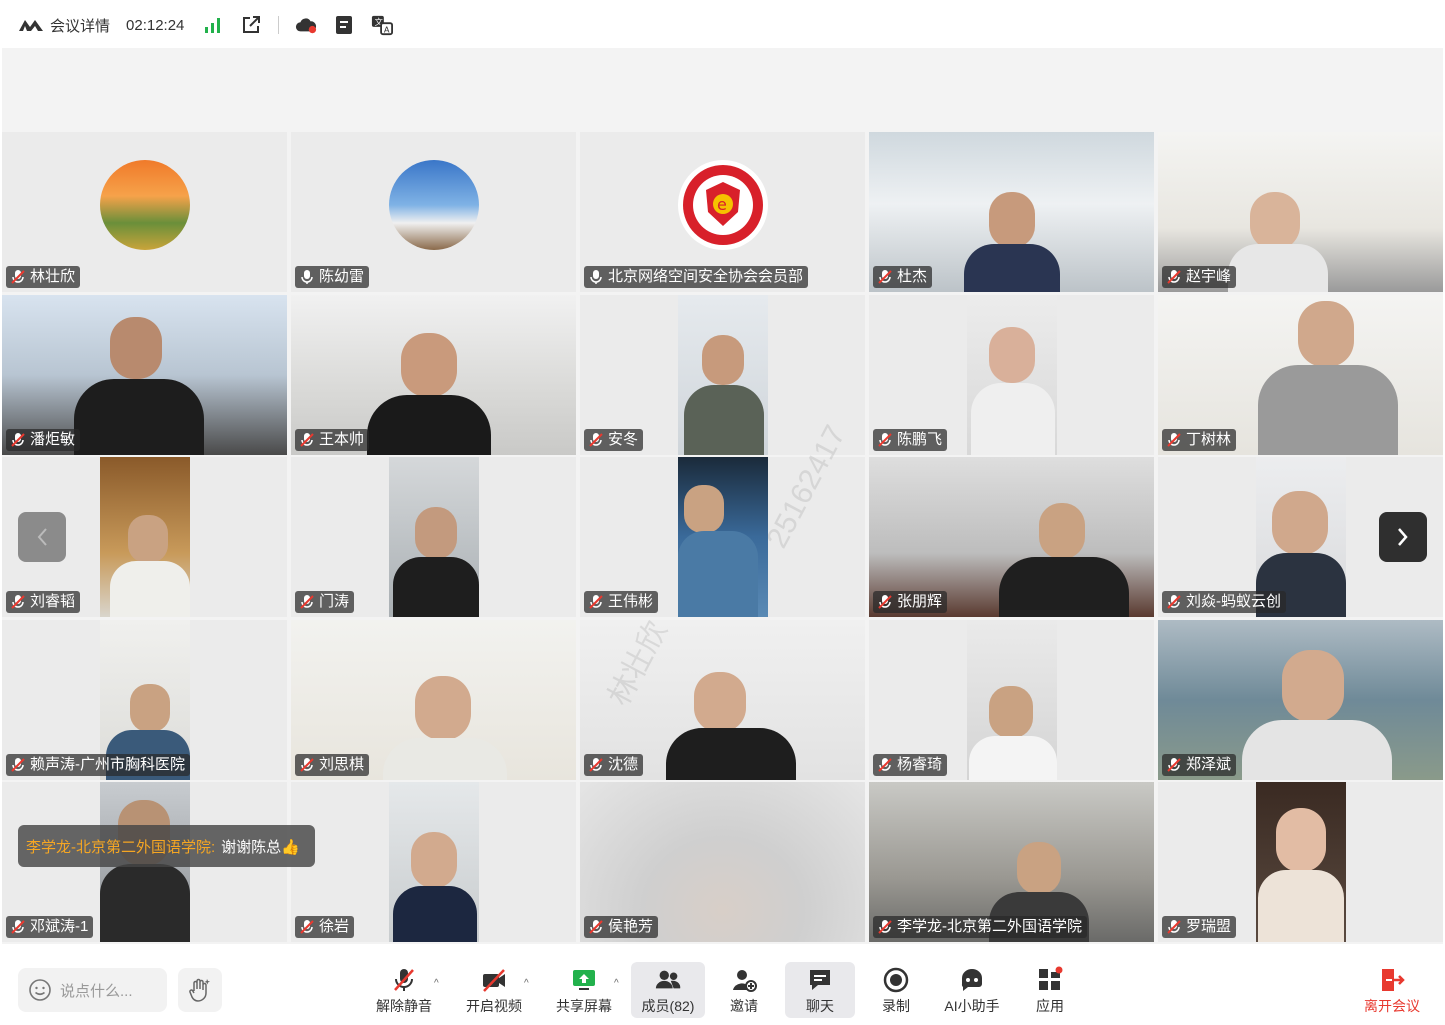 The height and width of the screenshot is (1025, 1445). What do you see at coordinates (989, 926) in the screenshot?
I see `participant-name: 李学龙-北京第二外国语学院` at bounding box center [989, 926].